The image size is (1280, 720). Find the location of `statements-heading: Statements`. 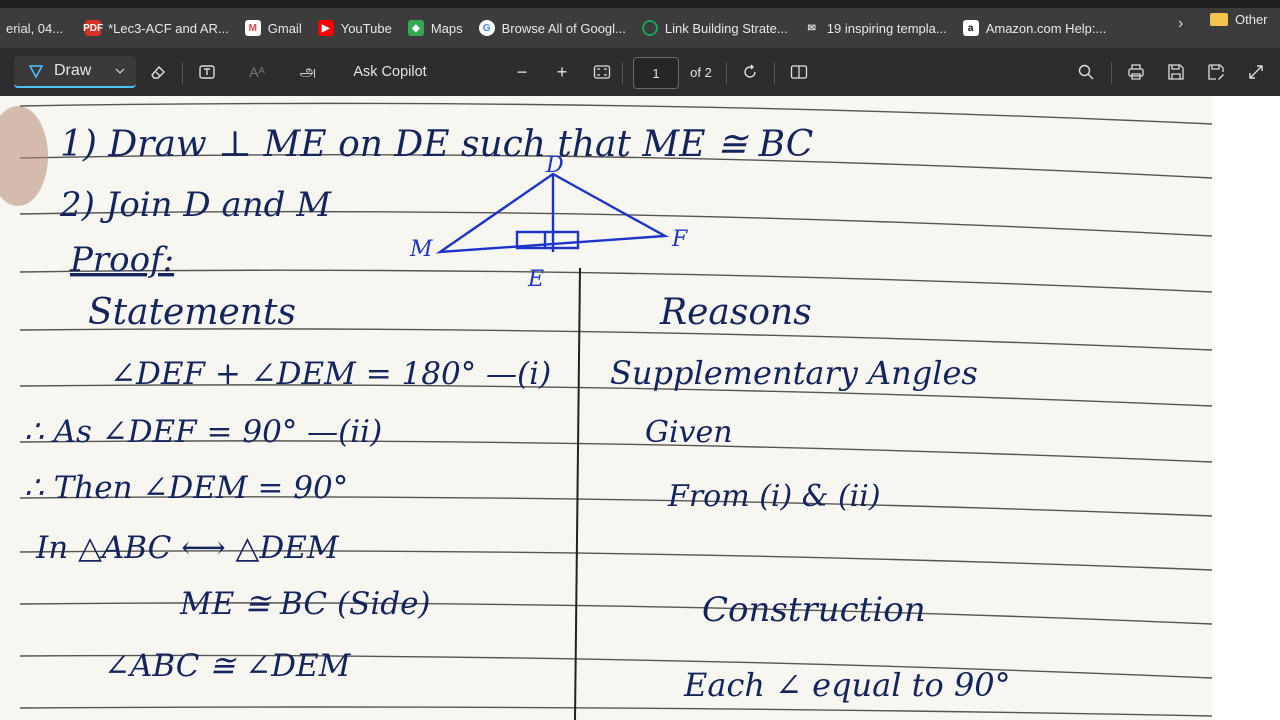

statements-heading: Statements is located at coordinates (192, 312).